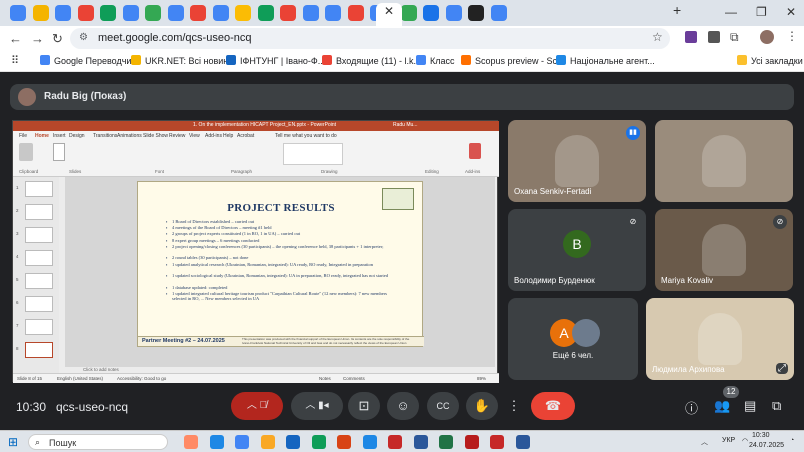 The image size is (804, 452). Describe the element at coordinates (313, 154) in the screenshot. I see `shapes-gallery` at that location.